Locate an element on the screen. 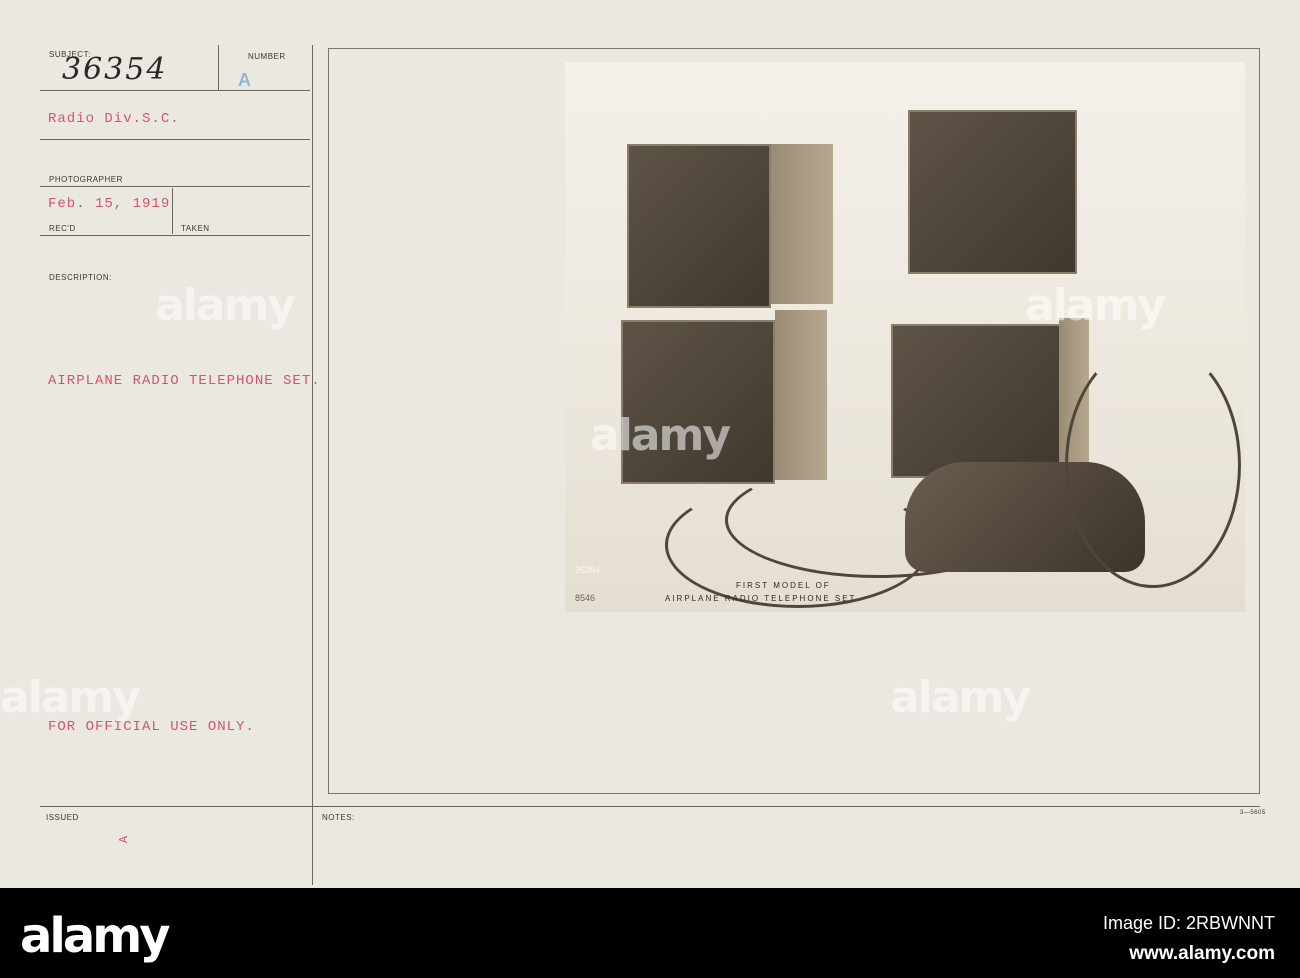  notes-label: NOTES: is located at coordinates (338, 817).